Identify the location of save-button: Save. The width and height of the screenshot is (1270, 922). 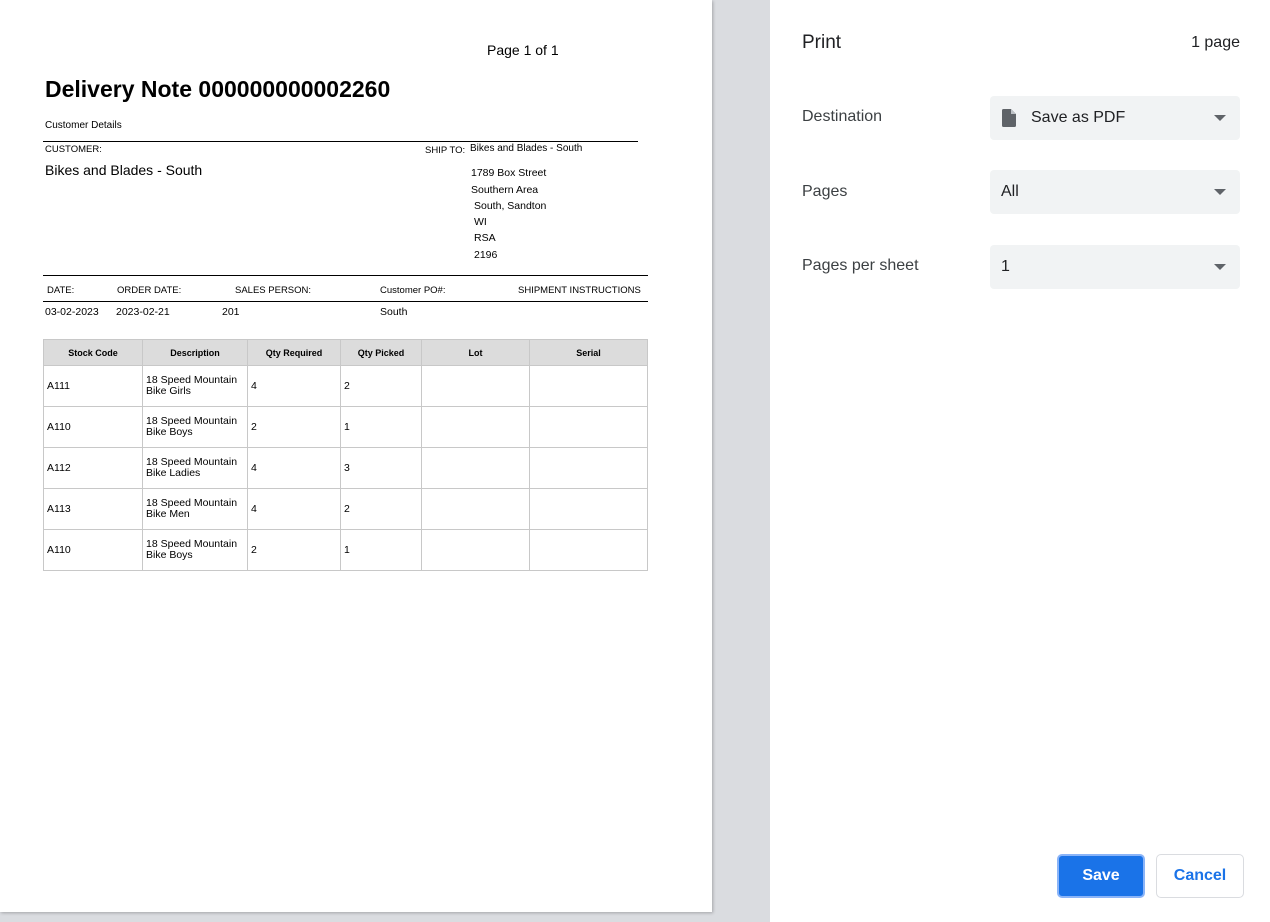
(1101, 876).